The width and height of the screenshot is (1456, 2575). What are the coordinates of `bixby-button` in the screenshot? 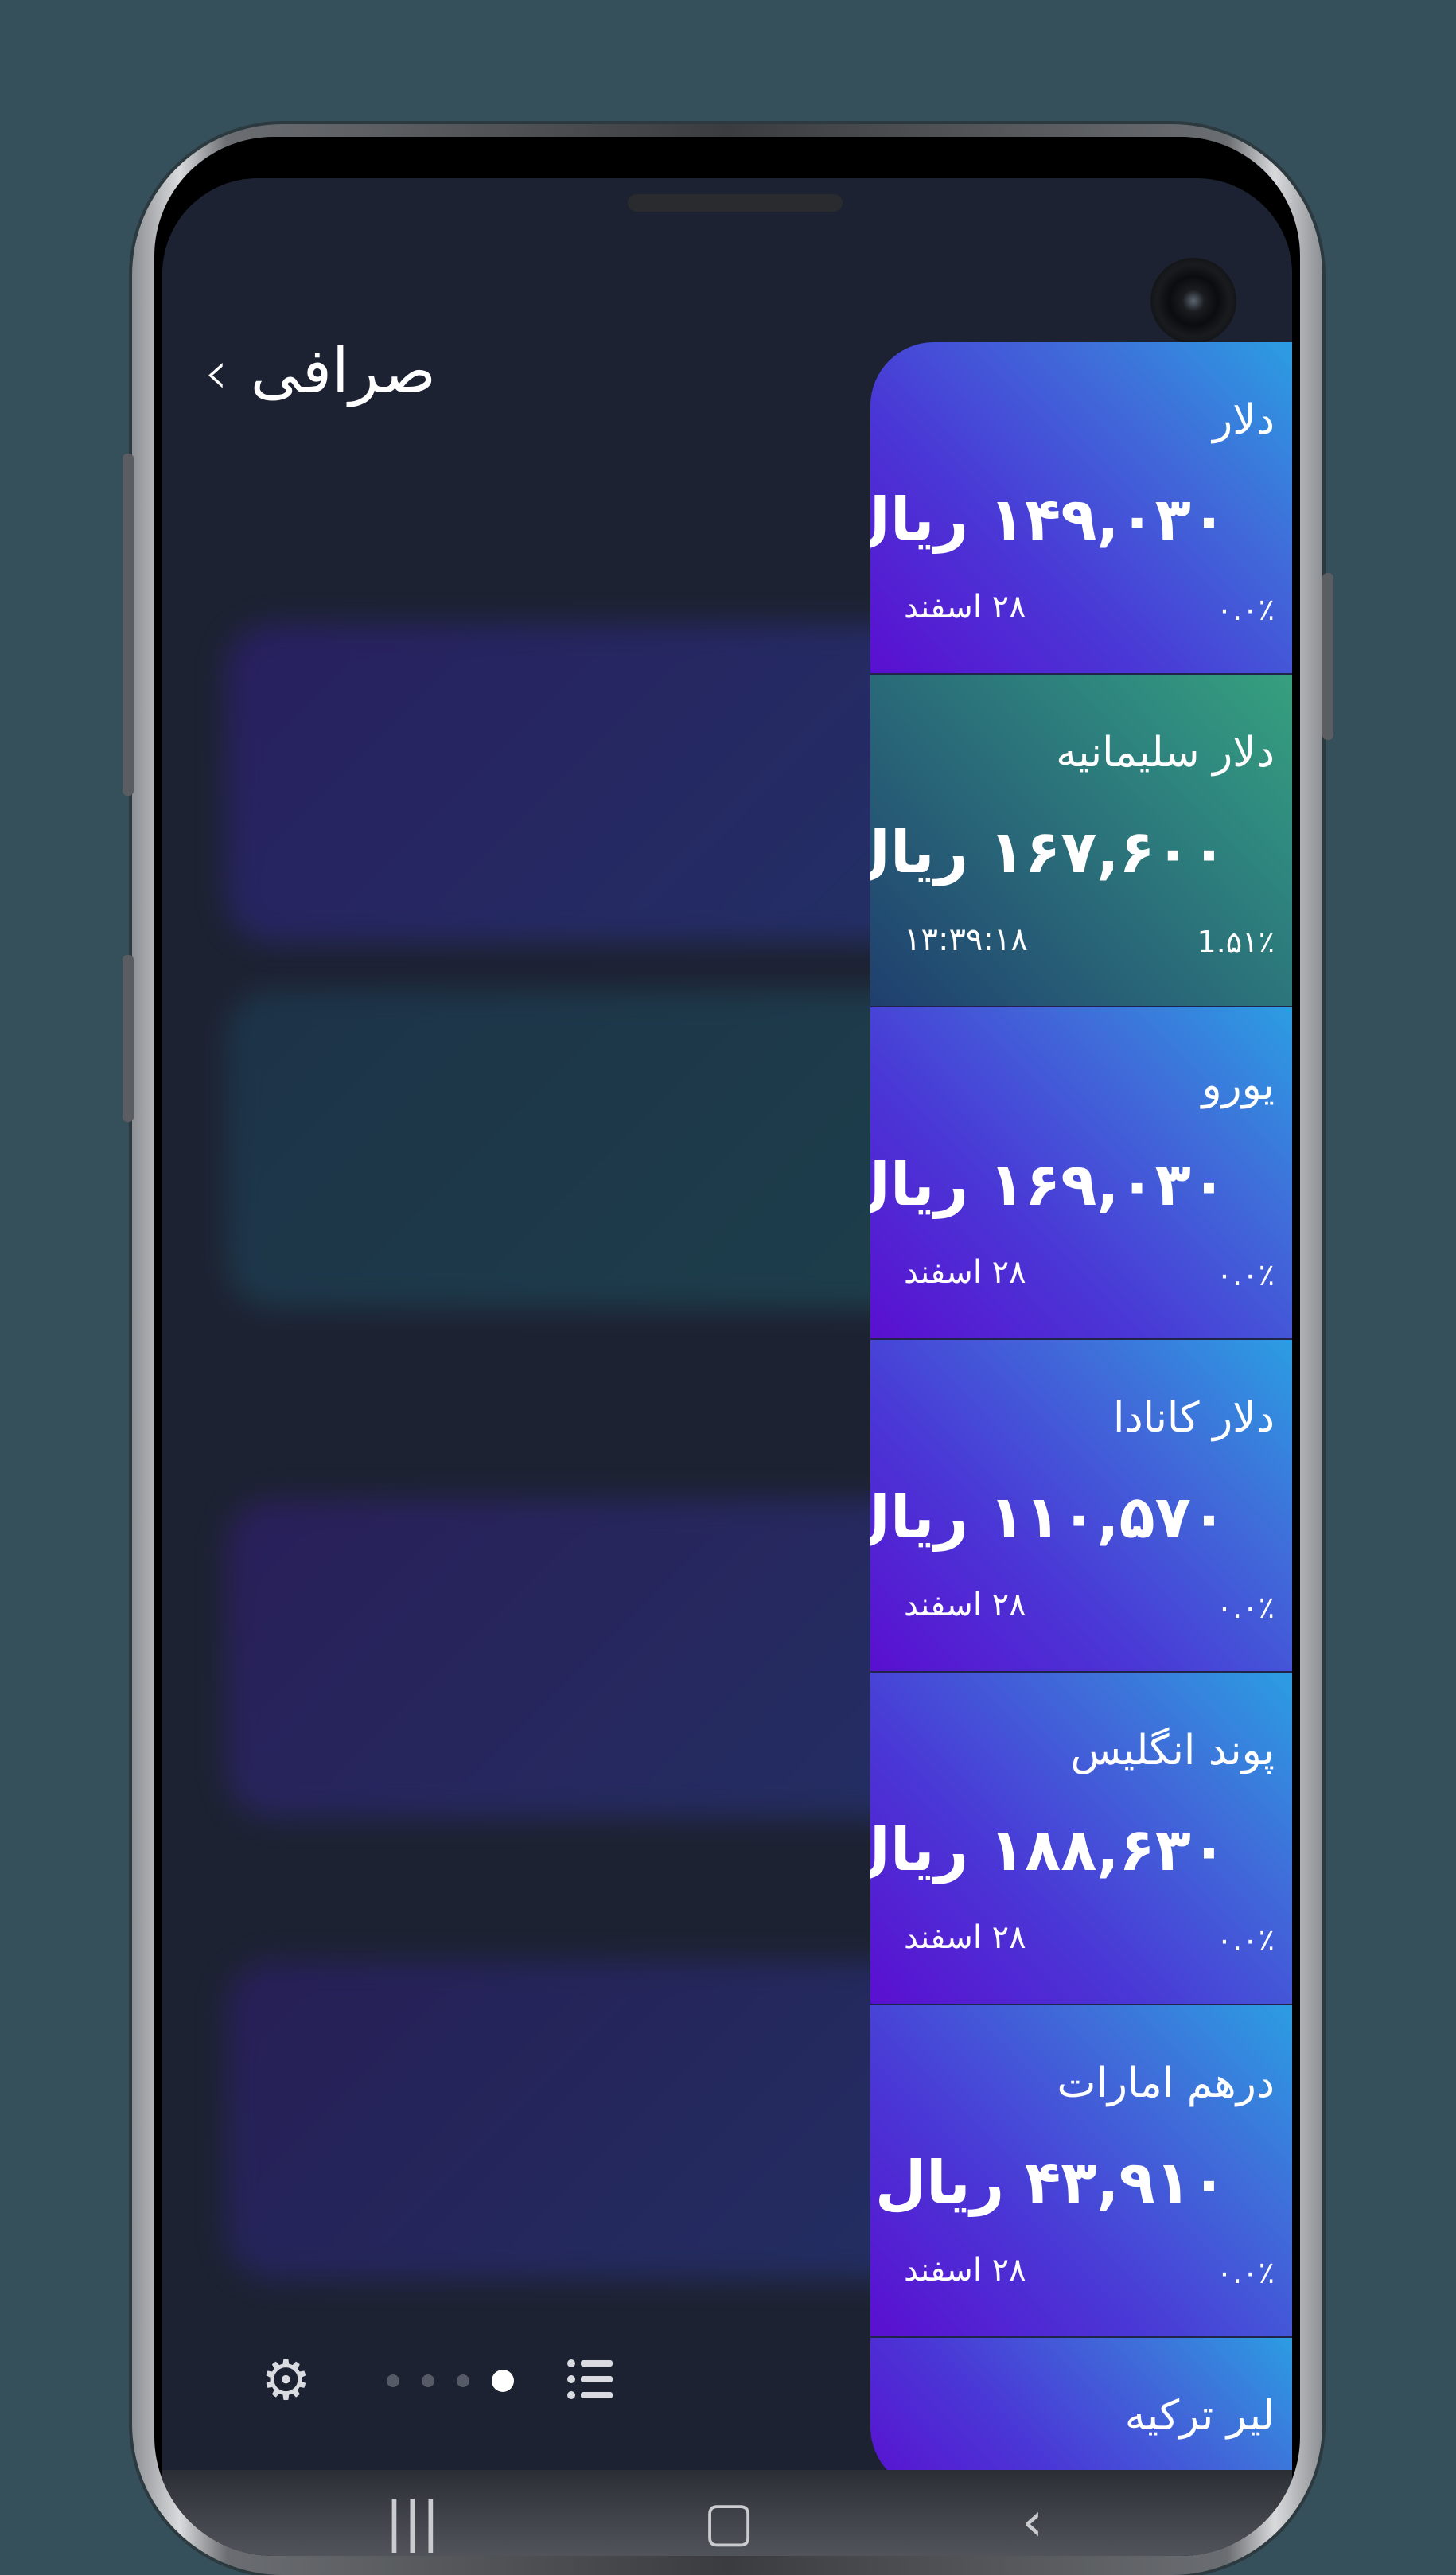 It's located at (128, 1038).